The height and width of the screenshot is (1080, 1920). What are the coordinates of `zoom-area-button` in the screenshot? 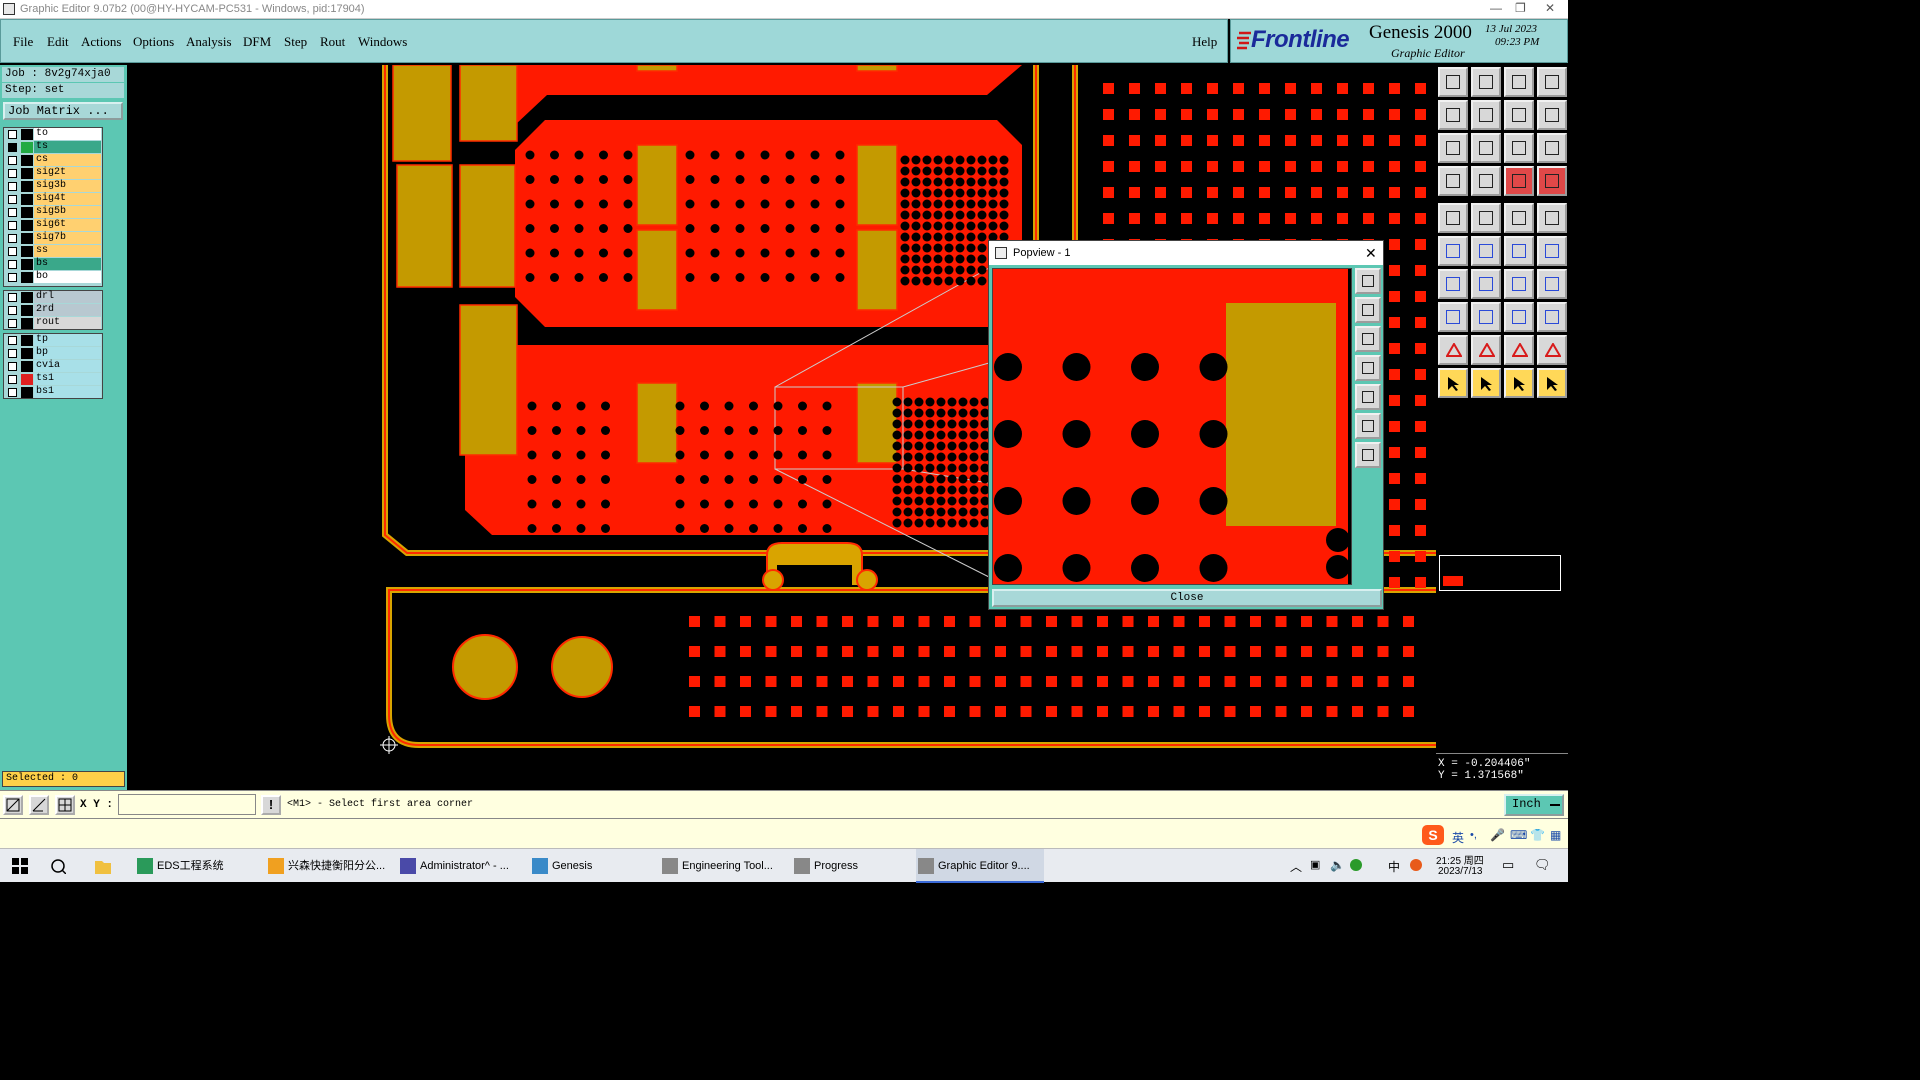 It's located at (13, 805).